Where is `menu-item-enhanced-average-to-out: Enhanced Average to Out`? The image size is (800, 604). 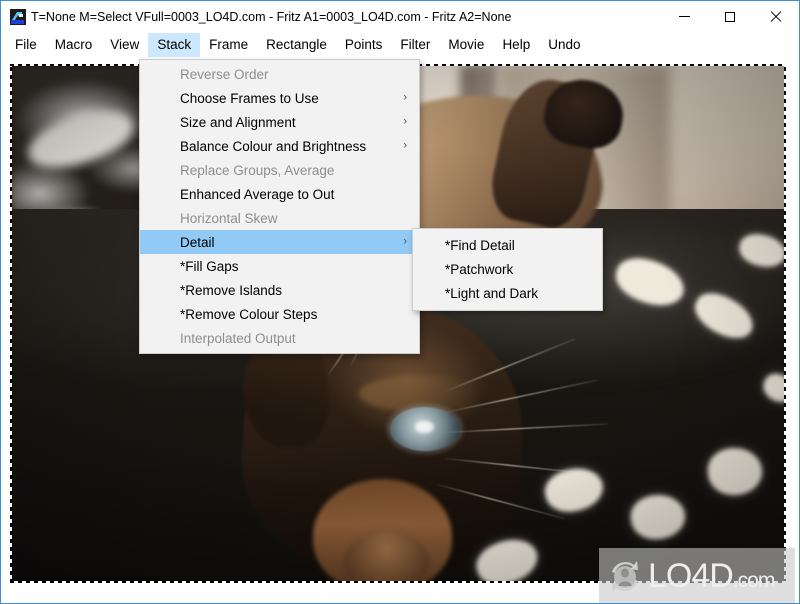
menu-item-enhanced-average-to-out: Enhanced Average to Out is located at coordinates (279, 194).